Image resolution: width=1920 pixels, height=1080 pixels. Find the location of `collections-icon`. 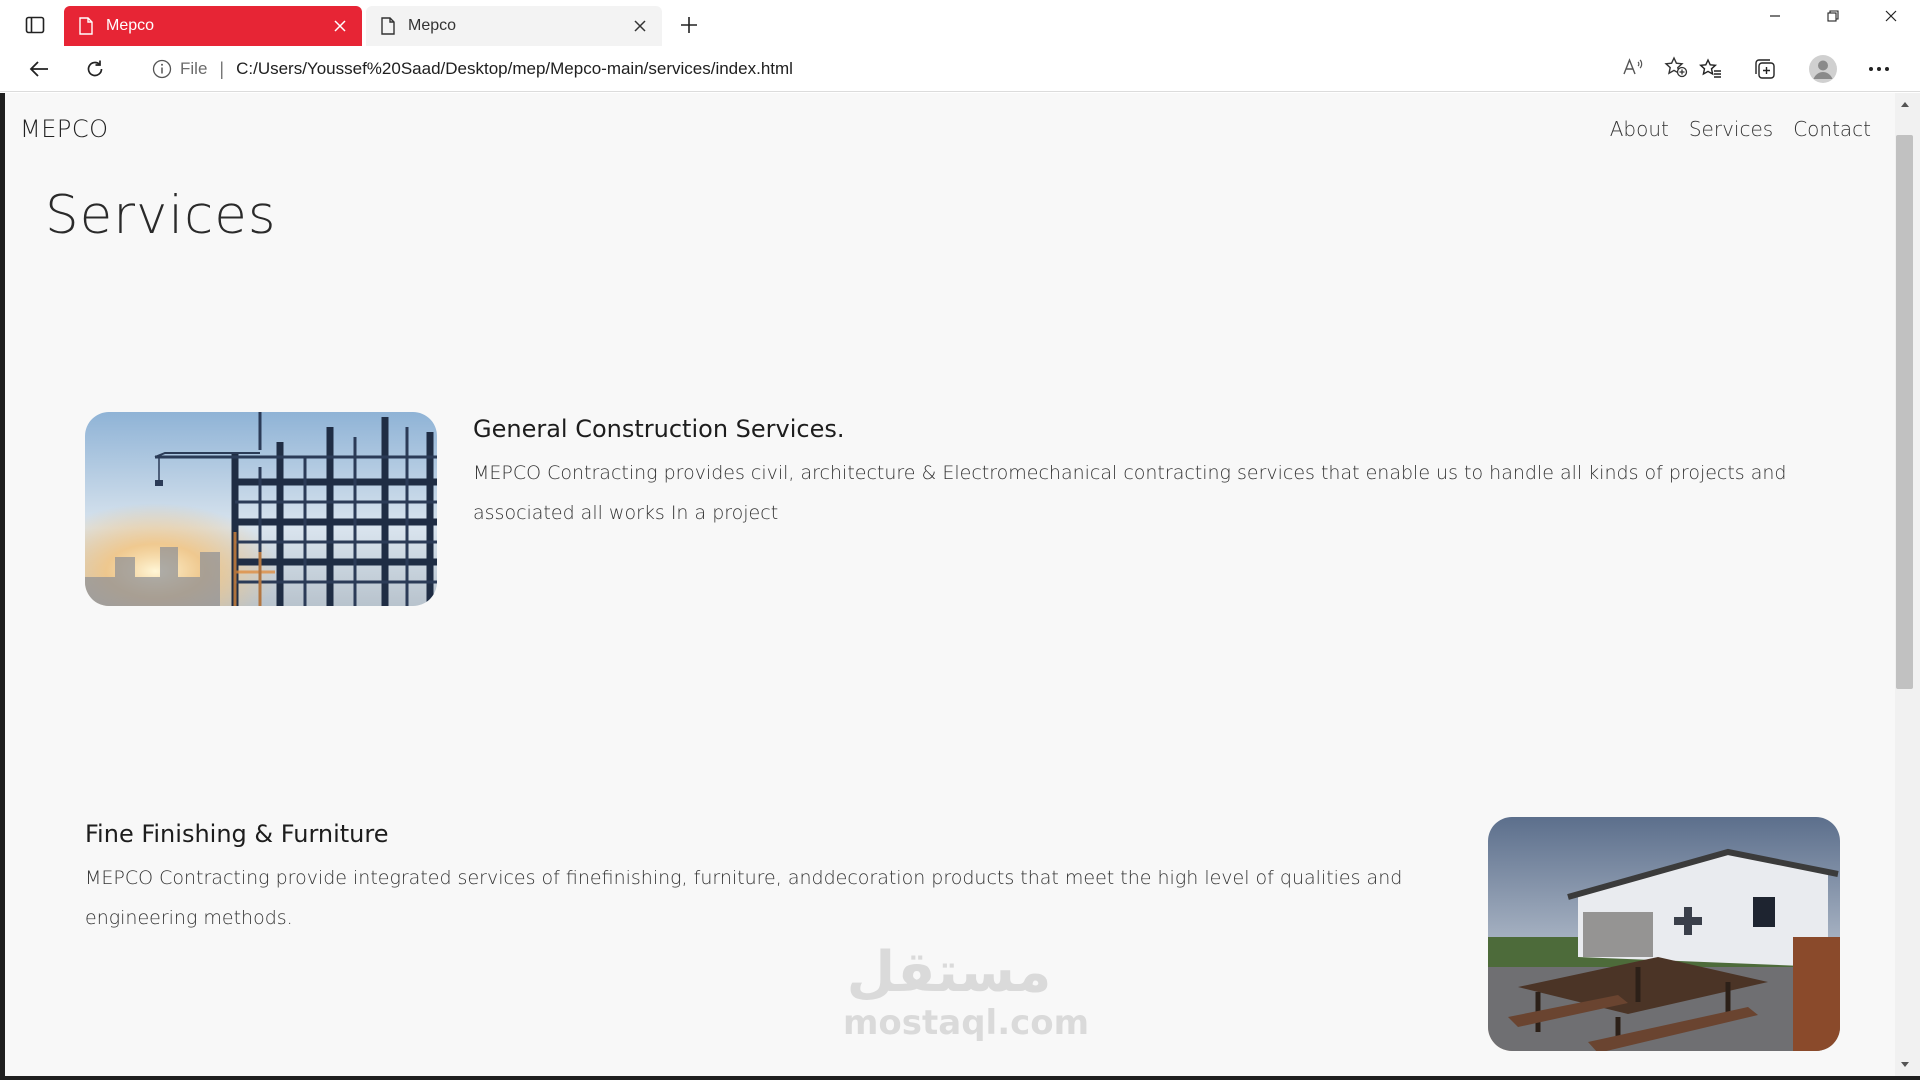

collections-icon is located at coordinates (1765, 69).